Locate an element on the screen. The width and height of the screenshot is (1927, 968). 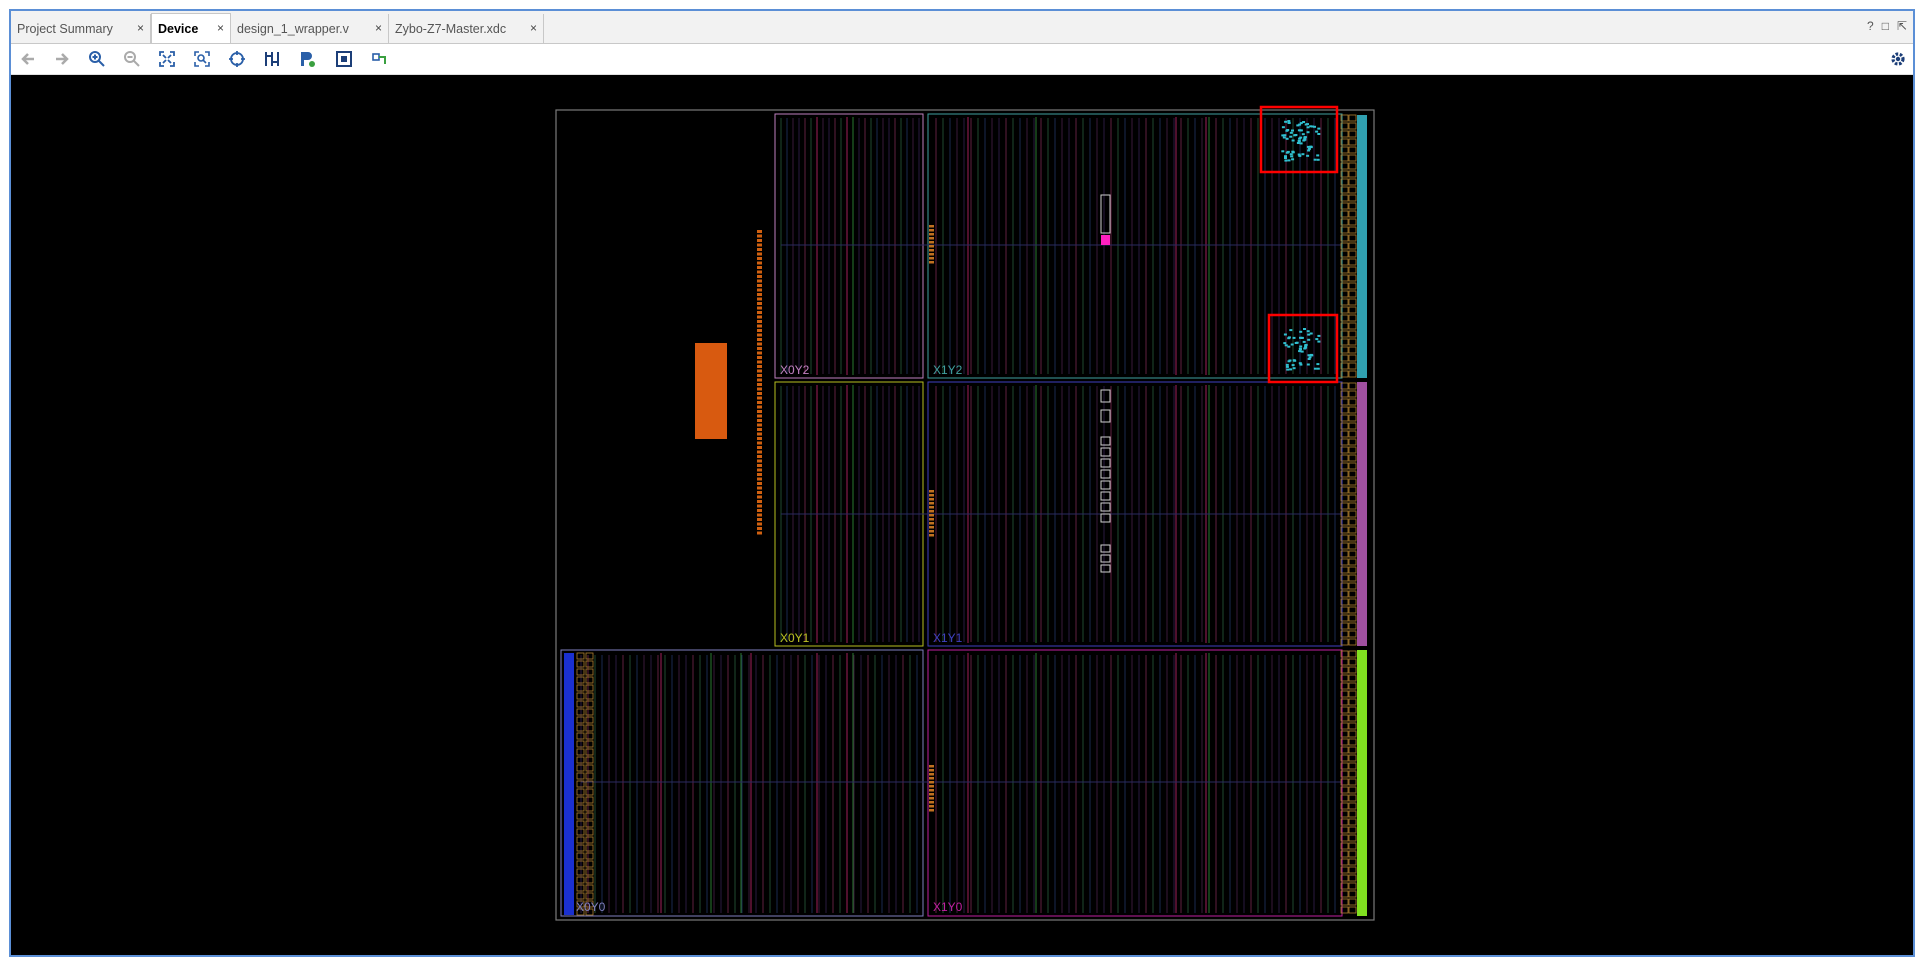
help-icon: ? is located at coordinates (1870, 26).